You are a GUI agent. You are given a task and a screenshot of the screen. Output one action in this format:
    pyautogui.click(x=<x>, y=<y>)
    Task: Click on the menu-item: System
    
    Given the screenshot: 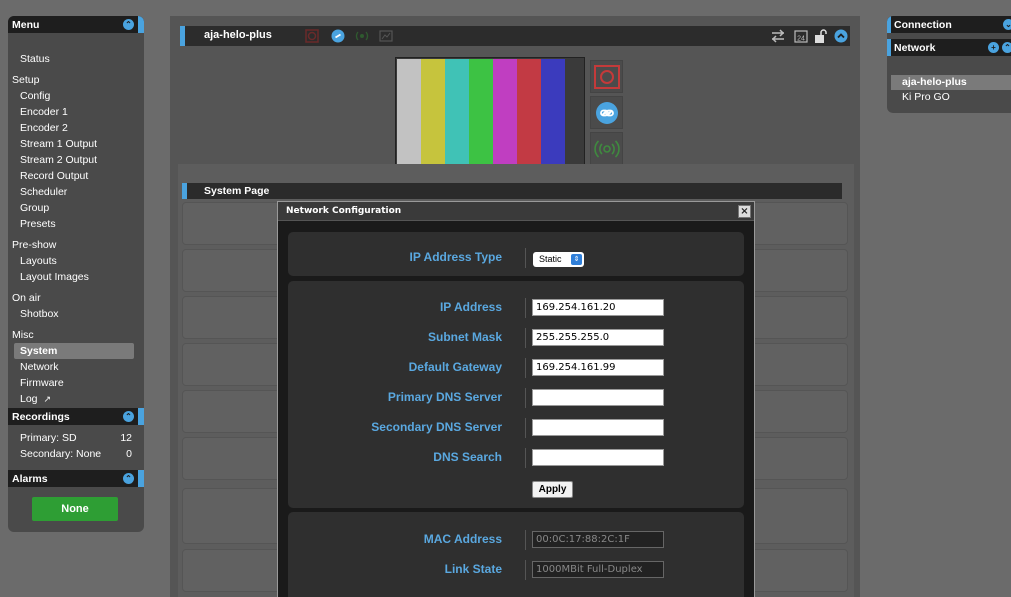 What is the action you would take?
    pyautogui.click(x=74, y=351)
    